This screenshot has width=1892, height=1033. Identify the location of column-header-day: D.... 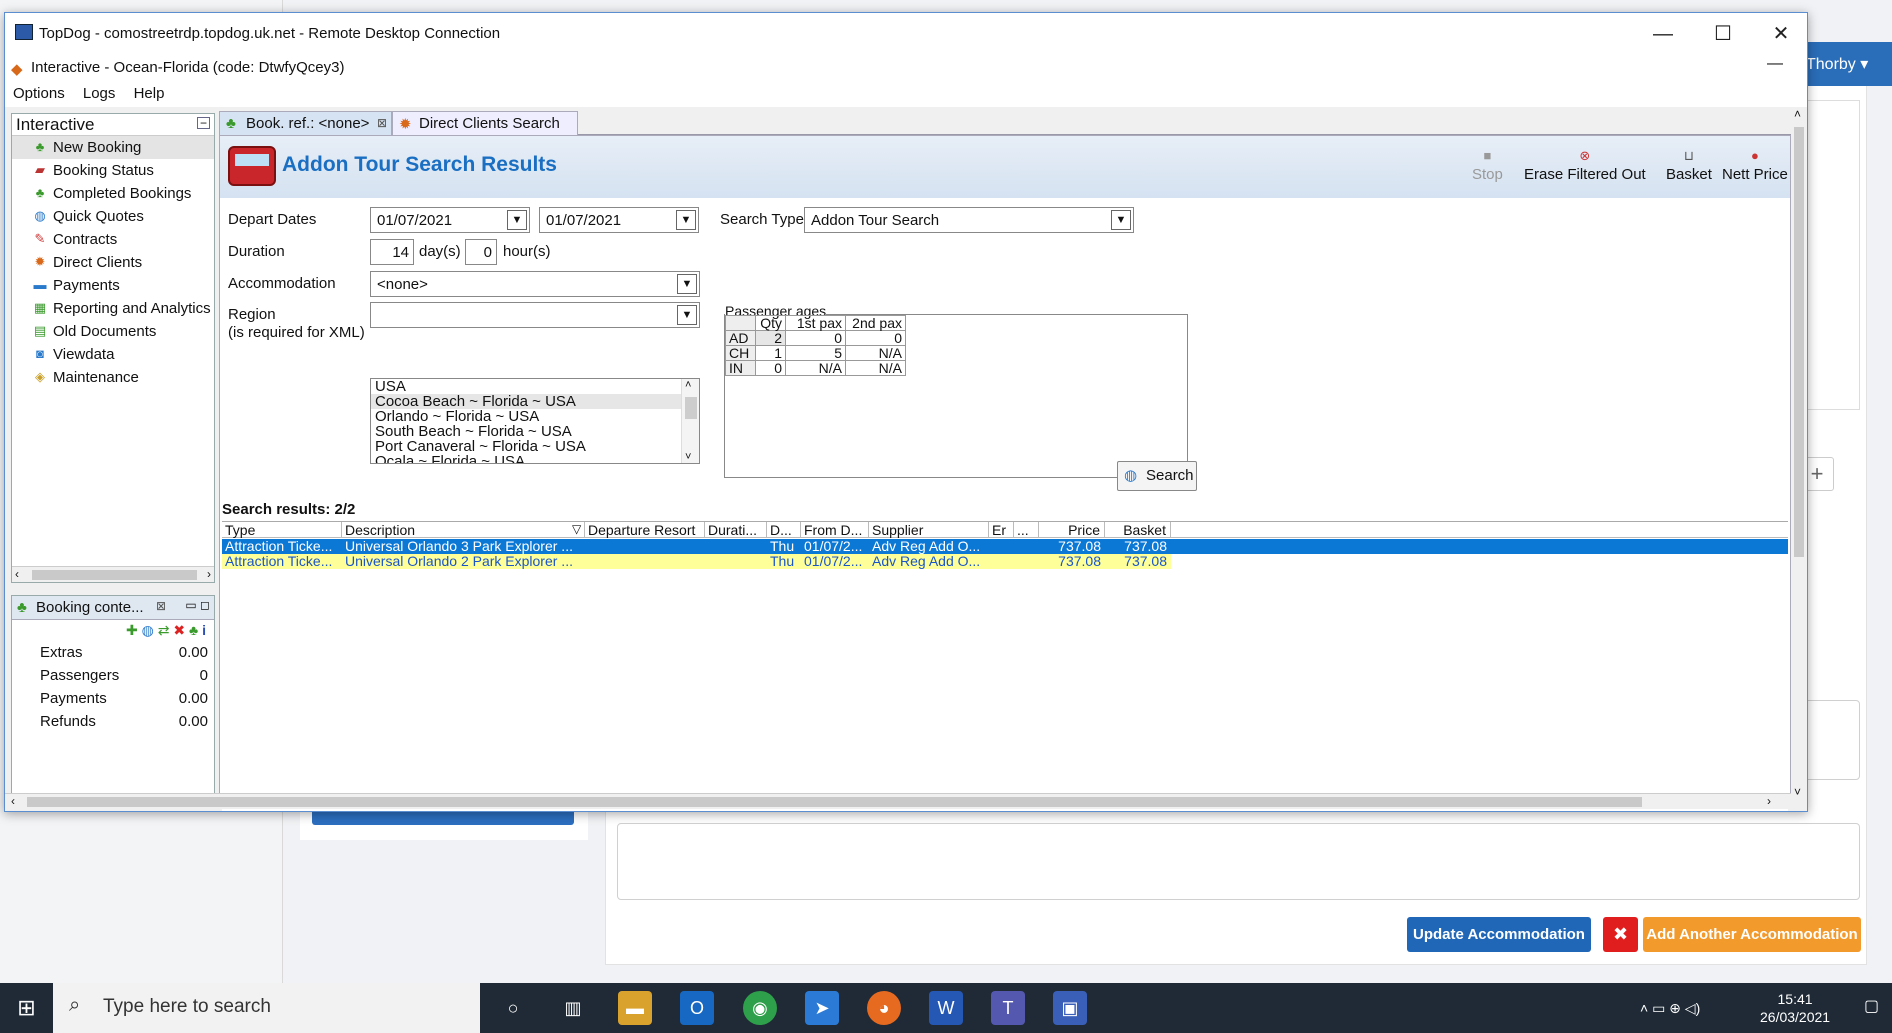
(784, 530).